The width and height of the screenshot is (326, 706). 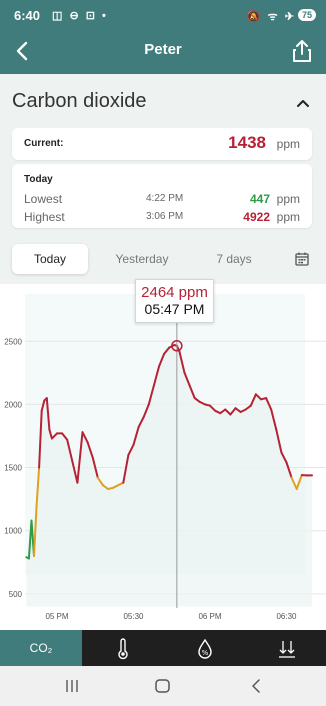 I want to click on current-card: Current: 1438 ppm, so click(x=162, y=144).